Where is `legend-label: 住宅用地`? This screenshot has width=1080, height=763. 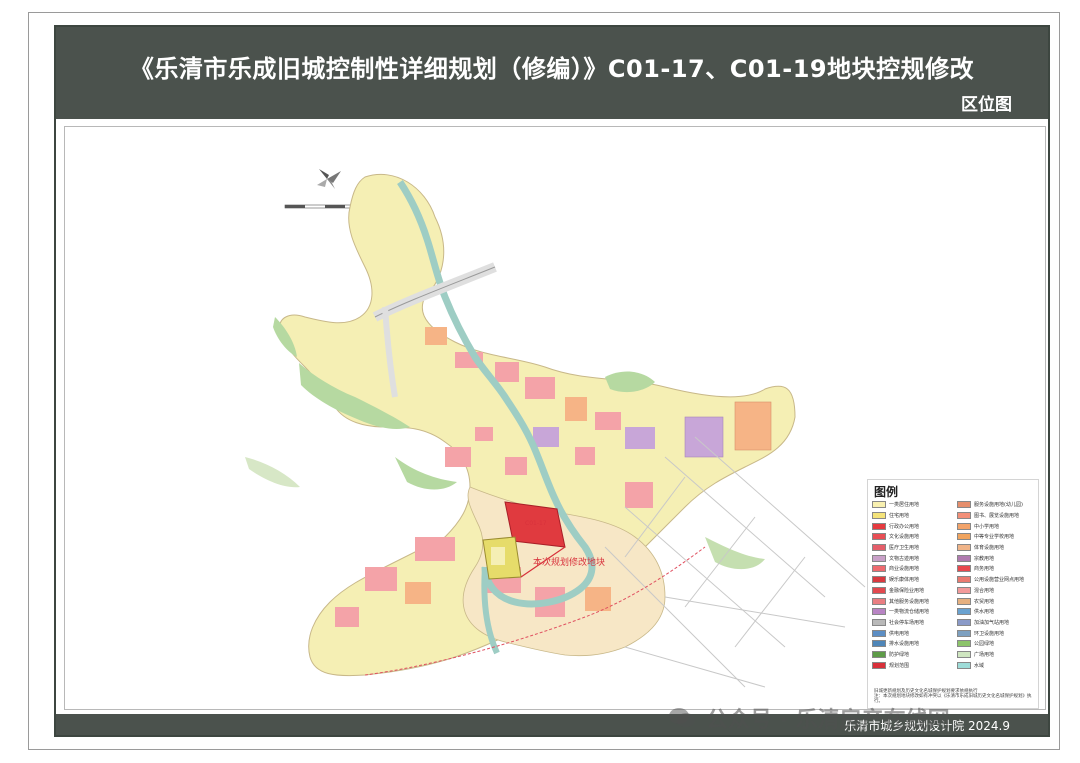
legend-label: 住宅用地 is located at coordinates (899, 516).